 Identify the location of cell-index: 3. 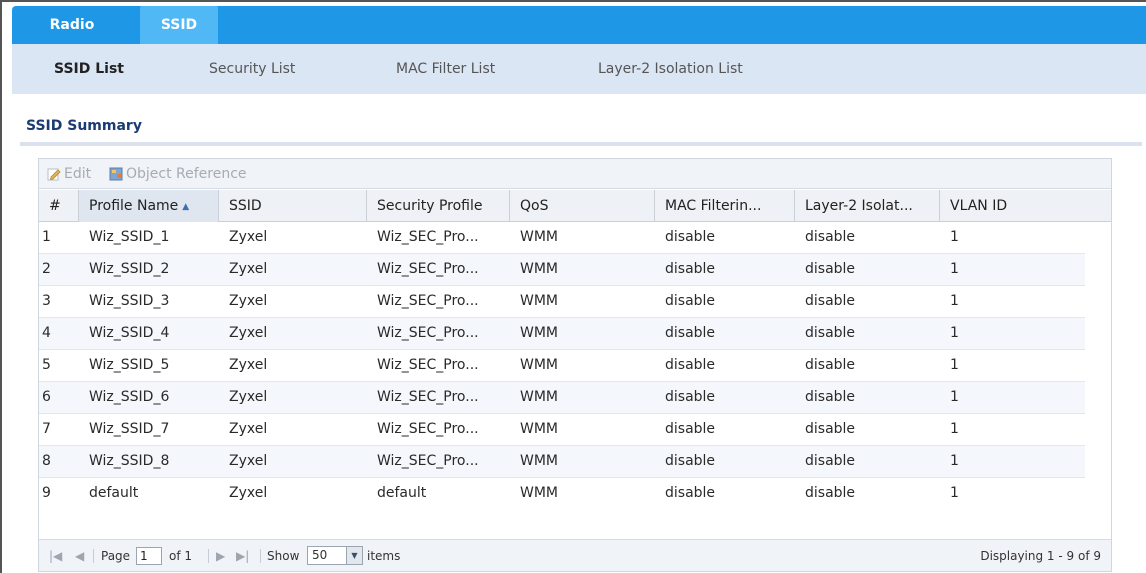
(46, 301).